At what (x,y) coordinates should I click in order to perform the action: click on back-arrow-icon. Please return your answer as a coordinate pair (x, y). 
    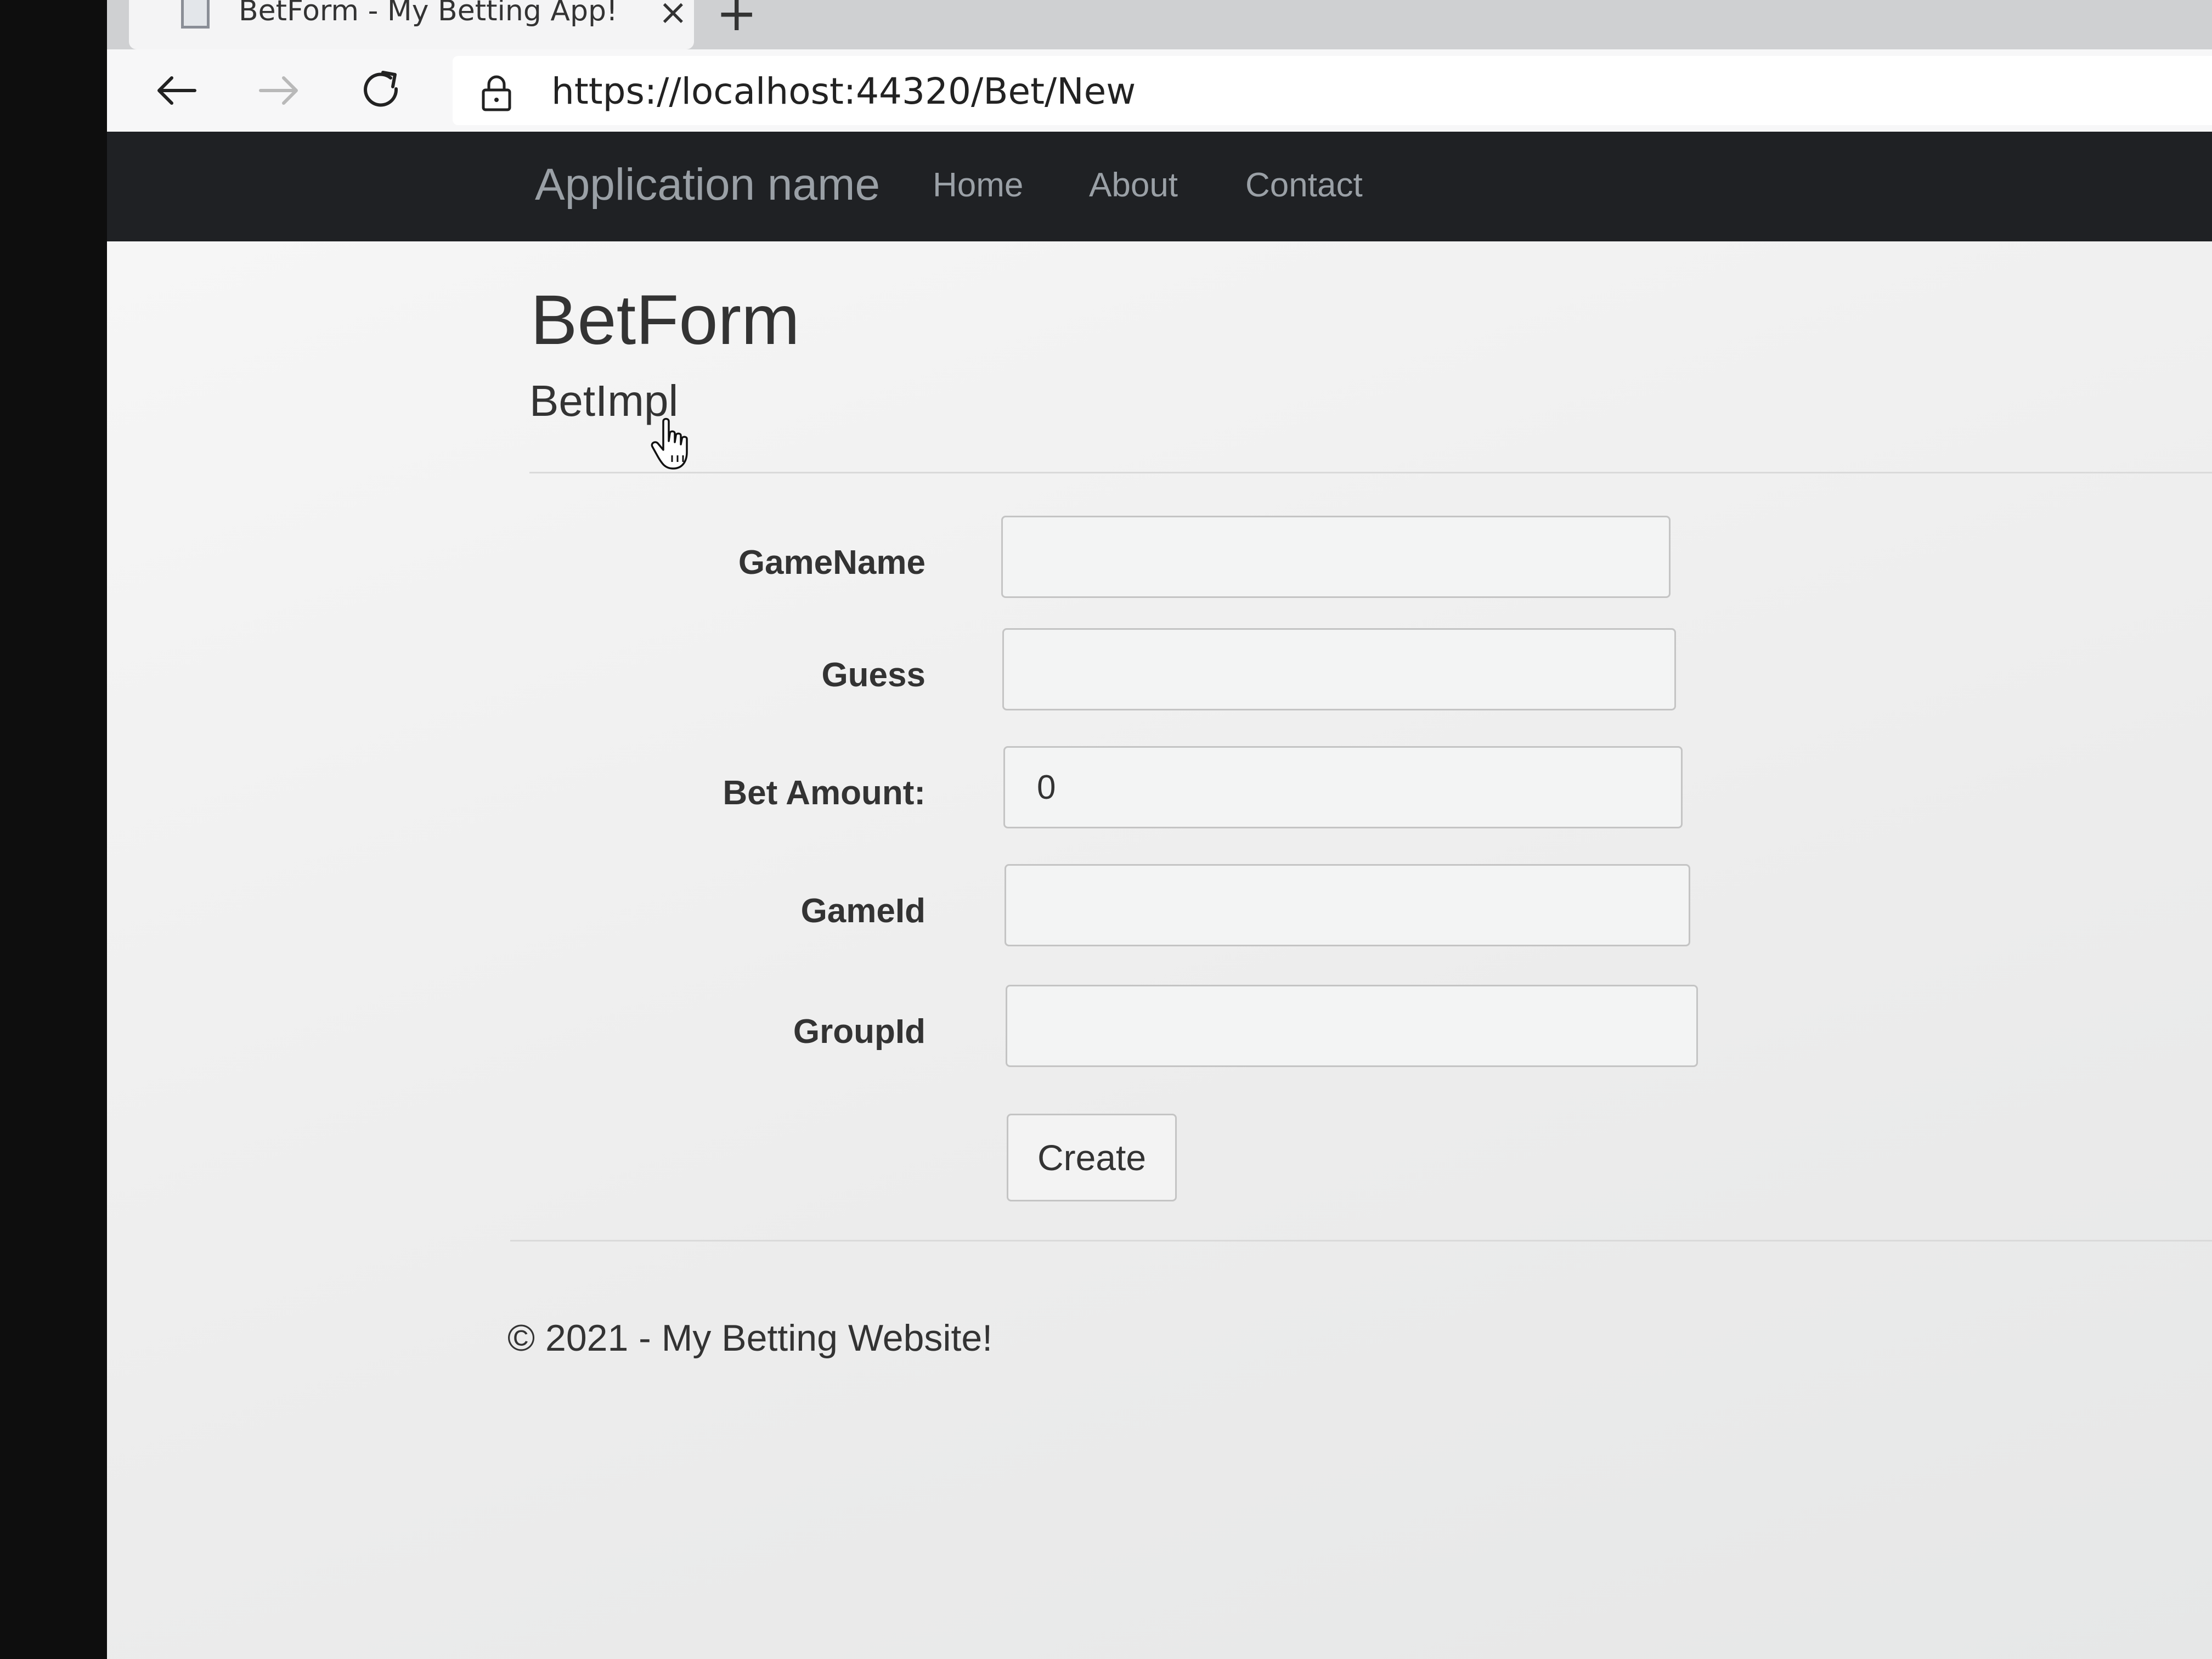
    Looking at the image, I should click on (176, 90).